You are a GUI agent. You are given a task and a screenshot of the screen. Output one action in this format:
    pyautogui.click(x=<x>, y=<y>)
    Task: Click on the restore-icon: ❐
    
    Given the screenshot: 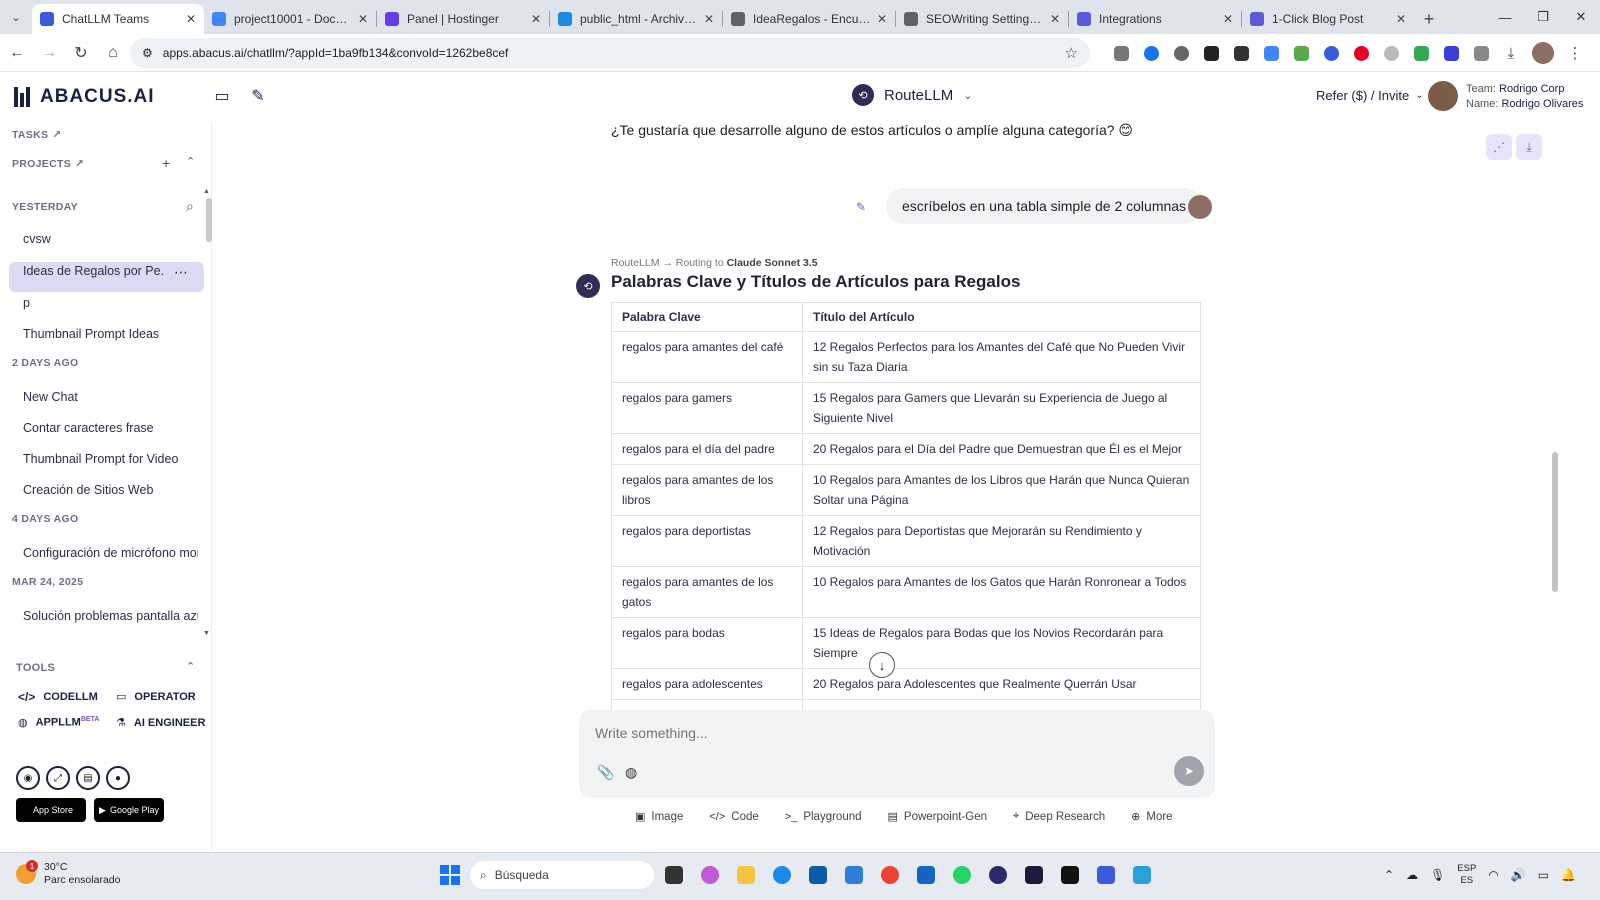 What is the action you would take?
    pyautogui.click(x=1543, y=17)
    